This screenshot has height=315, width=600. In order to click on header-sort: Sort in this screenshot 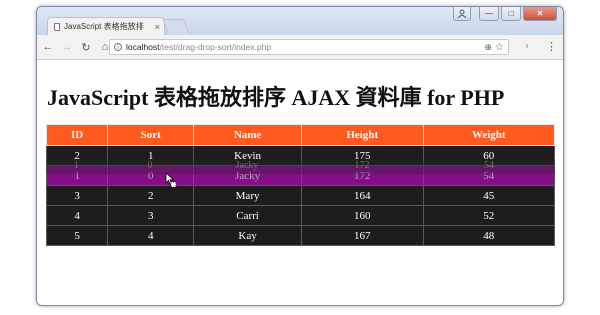, I will do `click(151, 135)`.